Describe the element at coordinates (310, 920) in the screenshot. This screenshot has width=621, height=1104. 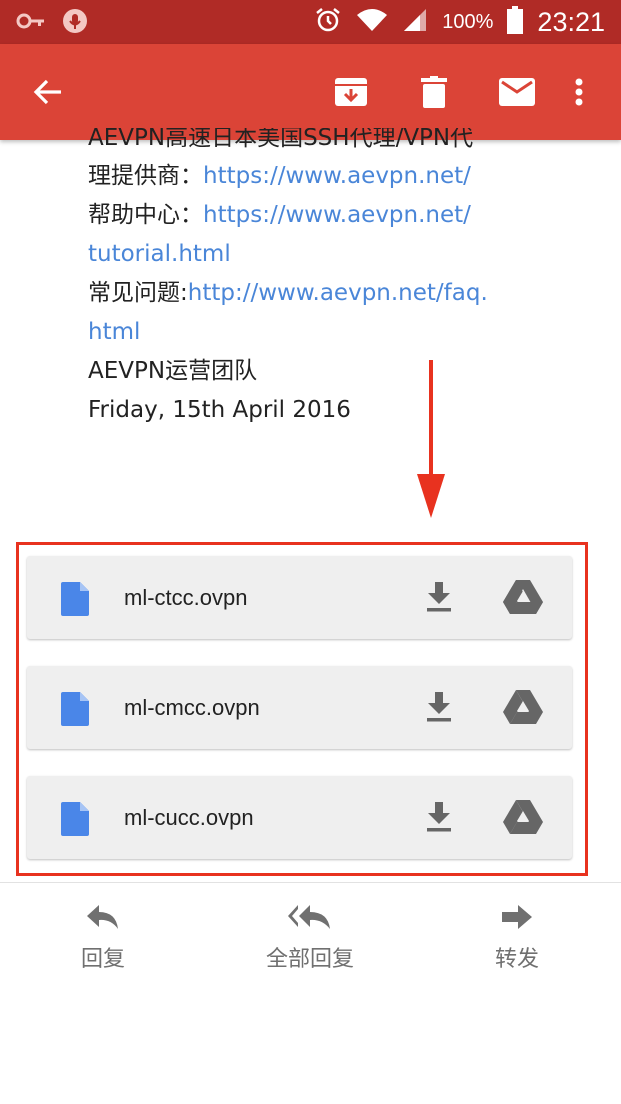
I see `reply-all-icon` at that location.